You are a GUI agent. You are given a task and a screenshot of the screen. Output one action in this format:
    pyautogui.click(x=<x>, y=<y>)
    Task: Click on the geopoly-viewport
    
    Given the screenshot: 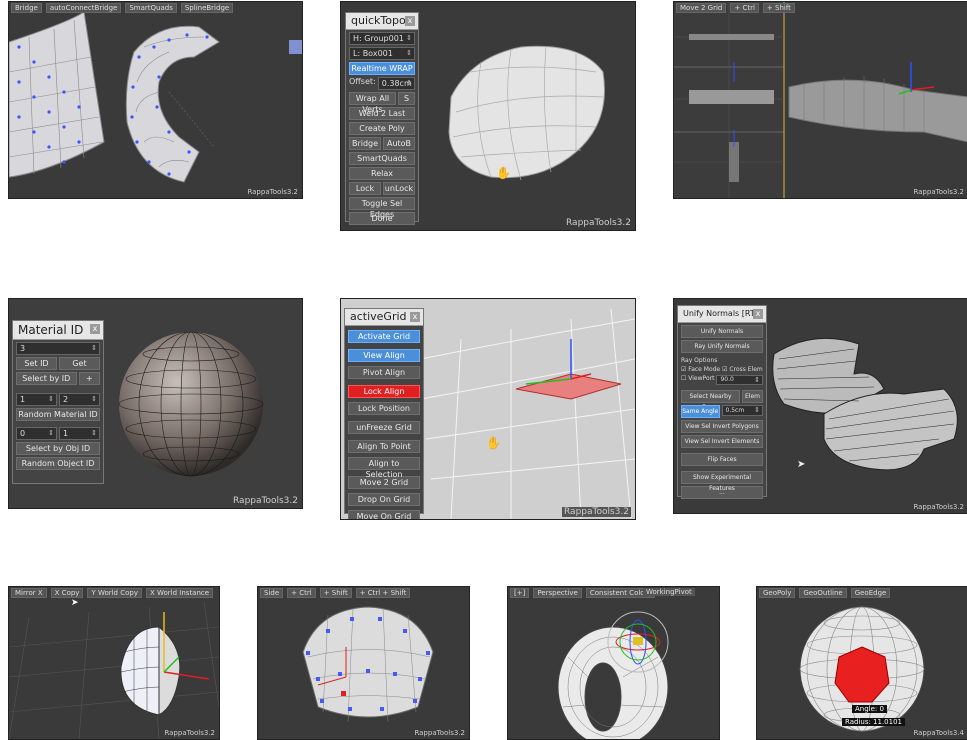 What is the action you would take?
    pyautogui.click(x=862, y=669)
    